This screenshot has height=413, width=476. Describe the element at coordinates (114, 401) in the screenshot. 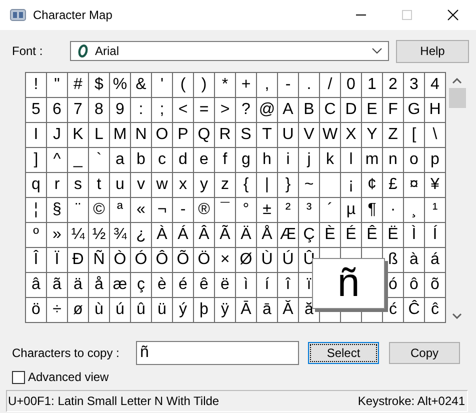

I see `character-description: U+00F1: Latin Small Letter N With Tilde` at that location.